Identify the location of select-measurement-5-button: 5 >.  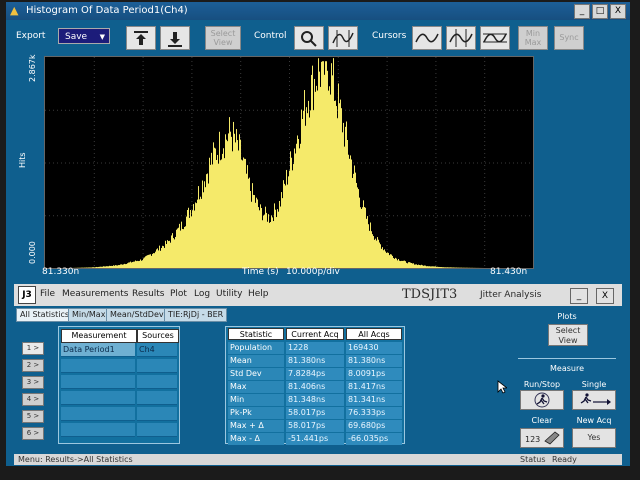
(33, 416).